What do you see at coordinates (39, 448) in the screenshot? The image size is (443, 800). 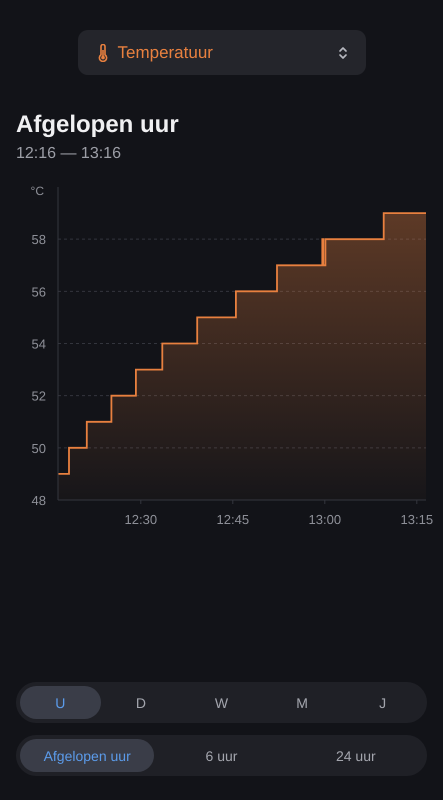 I see `y-tick-label: 50` at bounding box center [39, 448].